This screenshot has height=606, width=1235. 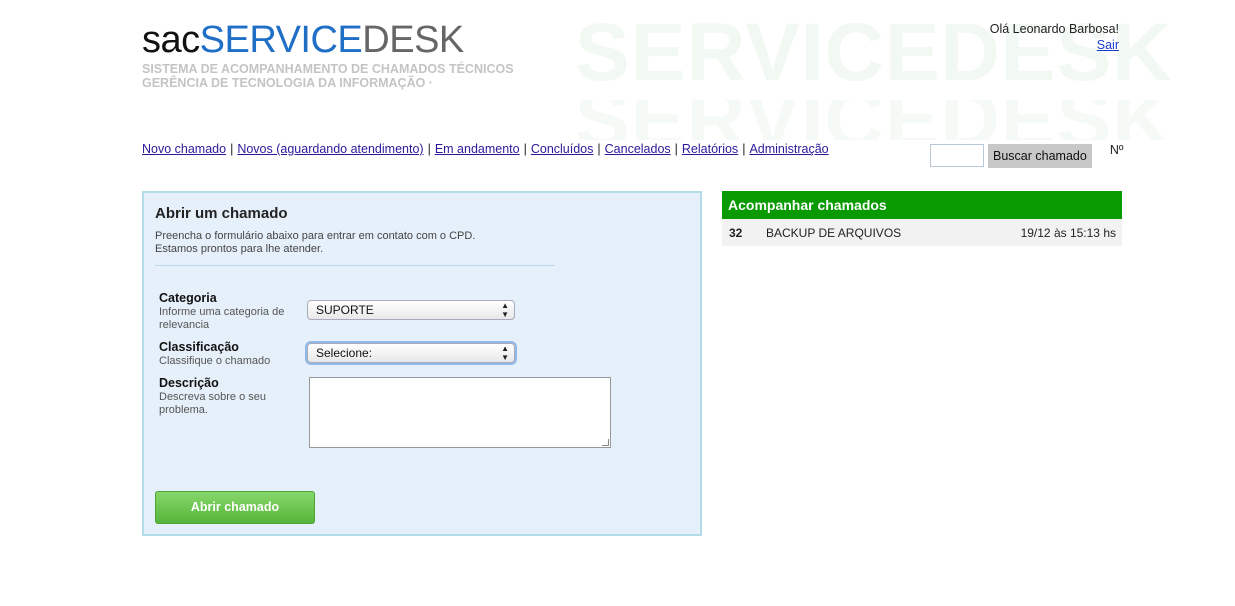 I want to click on nav-novo-chamado: Novo chamado, so click(x=184, y=149).